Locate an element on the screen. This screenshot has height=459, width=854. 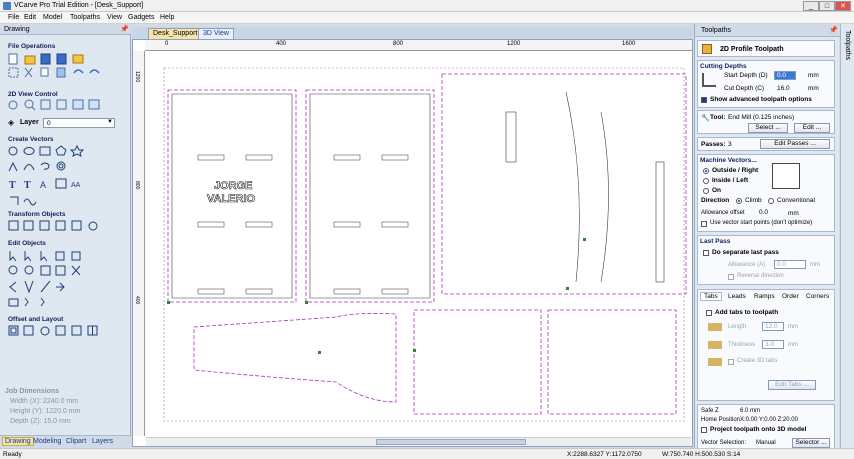
spiral-icon is located at coordinates (45, 166).